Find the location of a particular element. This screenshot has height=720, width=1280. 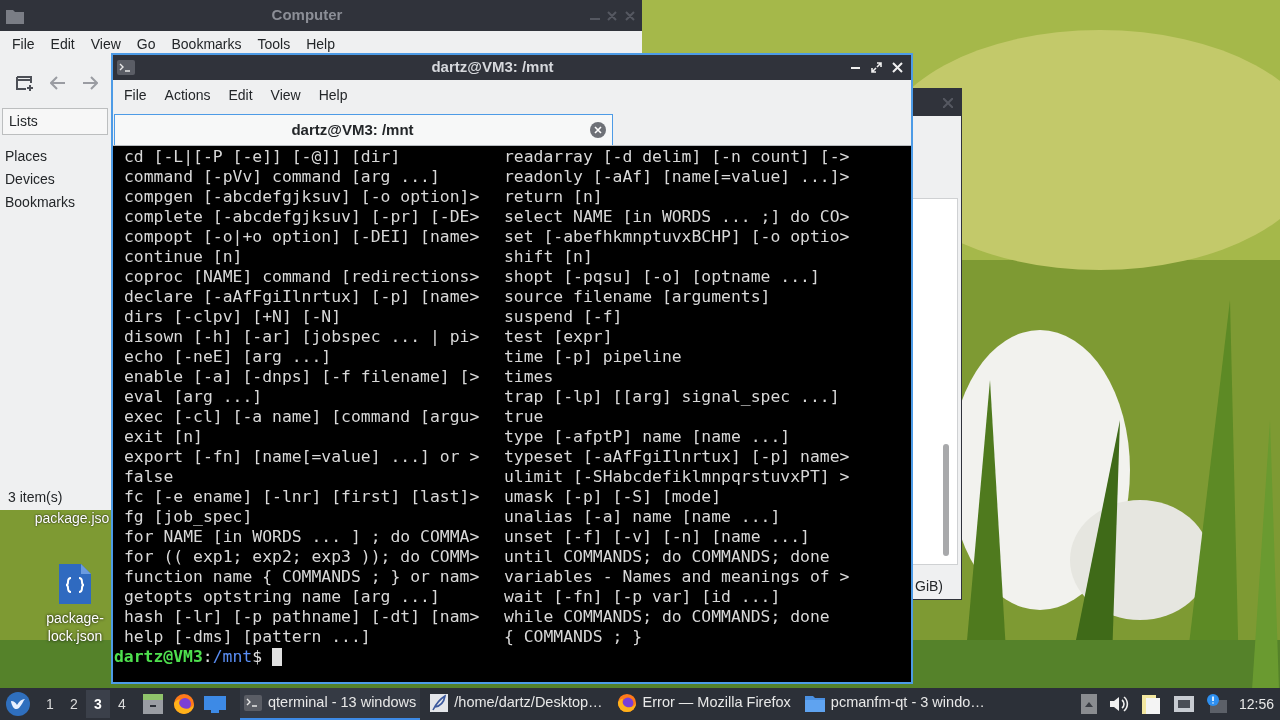

terminal-line: declare [-aAfFgiIlnrtux] [-p] [name> is located at coordinates (302, 297).